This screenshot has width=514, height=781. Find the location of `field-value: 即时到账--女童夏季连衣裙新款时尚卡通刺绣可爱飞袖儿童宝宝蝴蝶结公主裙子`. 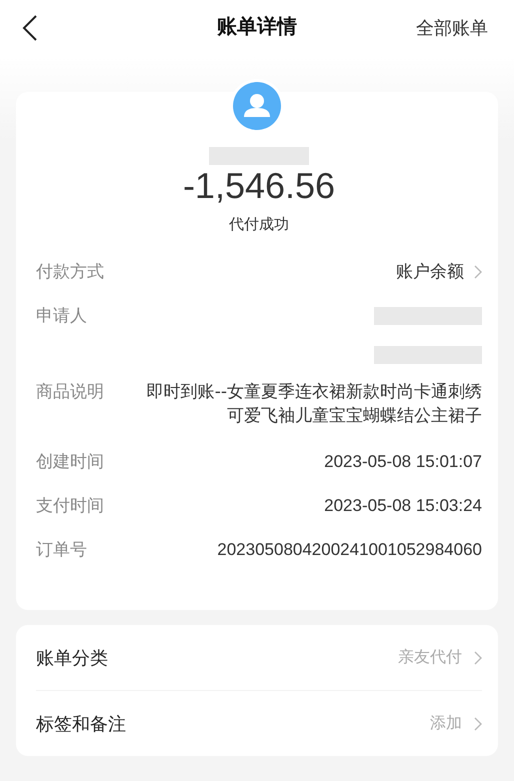

field-value: 即时到账--女童夏季连衣裙新款时尚卡通刺绣可爱飞袖儿童宝宝蝴蝶结公主裙子 is located at coordinates (314, 404).